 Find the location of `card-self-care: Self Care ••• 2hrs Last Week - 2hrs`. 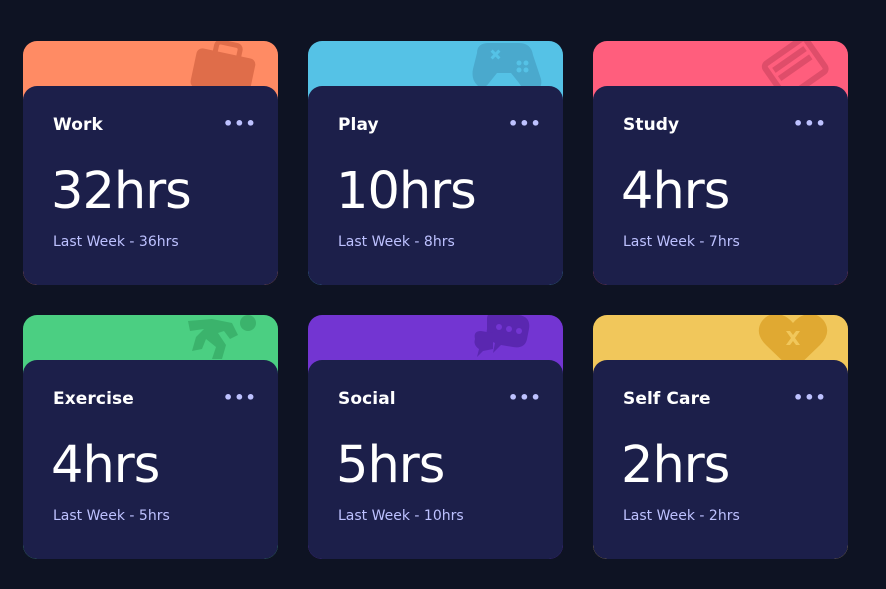

card-self-care: Self Care ••• 2hrs Last Week - 2hrs is located at coordinates (720, 437).